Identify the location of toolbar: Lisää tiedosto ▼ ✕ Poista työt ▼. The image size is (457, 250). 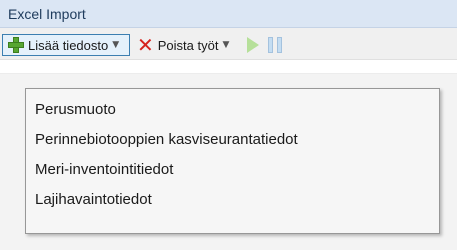
(228, 44).